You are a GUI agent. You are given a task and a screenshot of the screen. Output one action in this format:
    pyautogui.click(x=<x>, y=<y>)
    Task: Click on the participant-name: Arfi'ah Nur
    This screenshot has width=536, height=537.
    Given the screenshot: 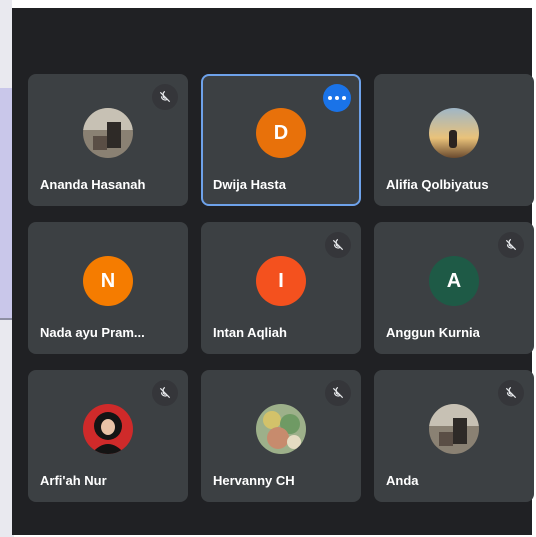 What is the action you would take?
    pyautogui.click(x=73, y=480)
    